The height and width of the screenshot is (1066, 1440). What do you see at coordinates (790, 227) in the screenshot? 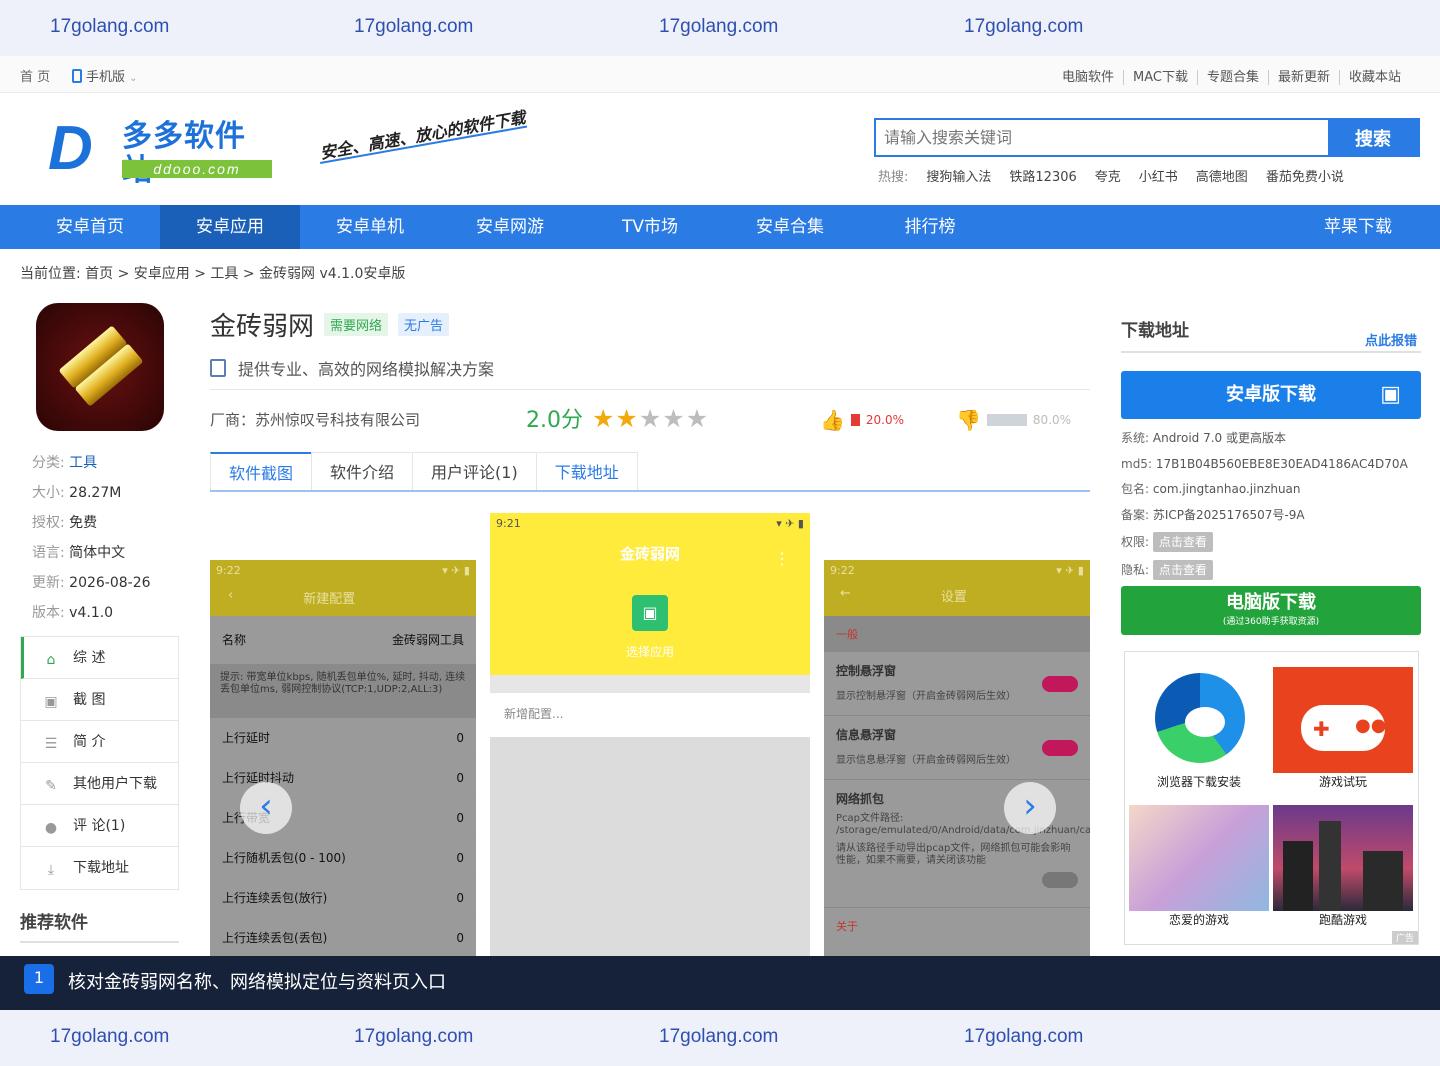
I see `nav-collections: 安卓合集` at bounding box center [790, 227].